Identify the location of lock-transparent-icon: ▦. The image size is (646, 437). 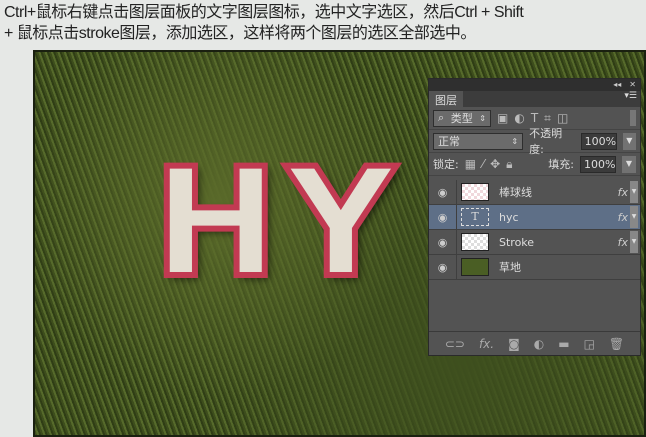
(470, 164).